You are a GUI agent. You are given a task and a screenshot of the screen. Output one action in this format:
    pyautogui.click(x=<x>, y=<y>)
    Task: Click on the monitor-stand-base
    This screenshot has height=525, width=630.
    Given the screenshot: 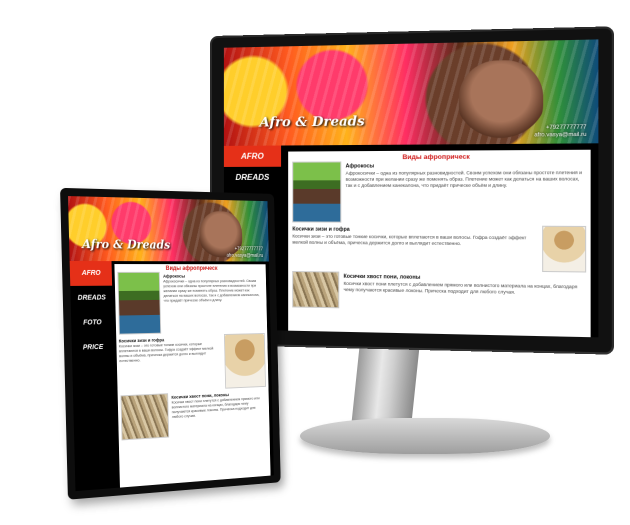 What is the action you would take?
    pyautogui.click(x=425, y=436)
    